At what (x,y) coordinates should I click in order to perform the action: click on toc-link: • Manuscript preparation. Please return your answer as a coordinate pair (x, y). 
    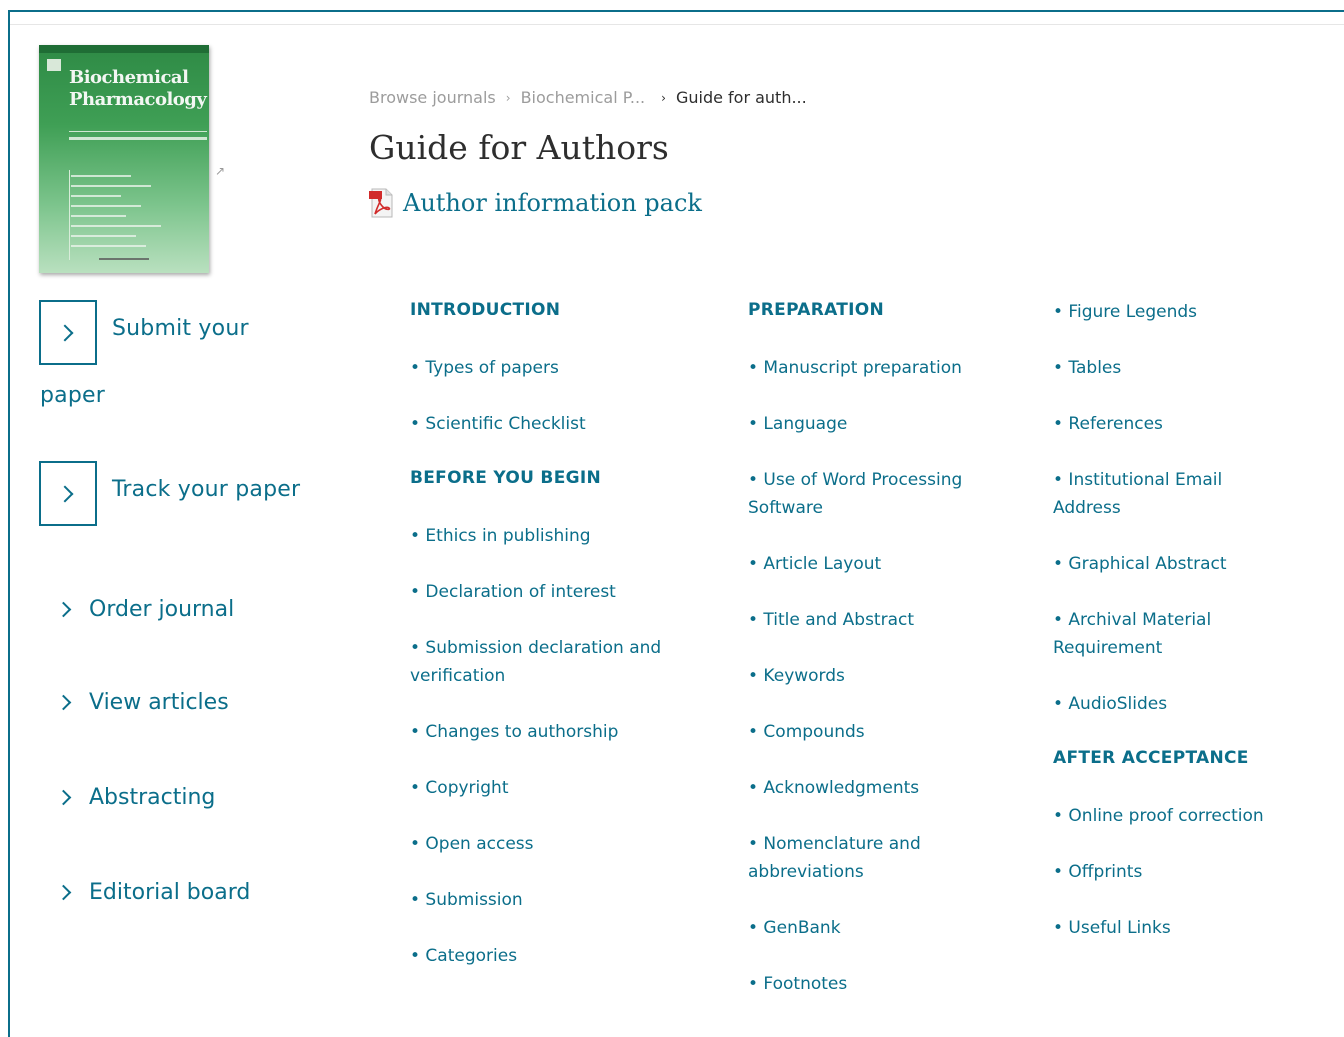
    Looking at the image, I should click on (883, 368).